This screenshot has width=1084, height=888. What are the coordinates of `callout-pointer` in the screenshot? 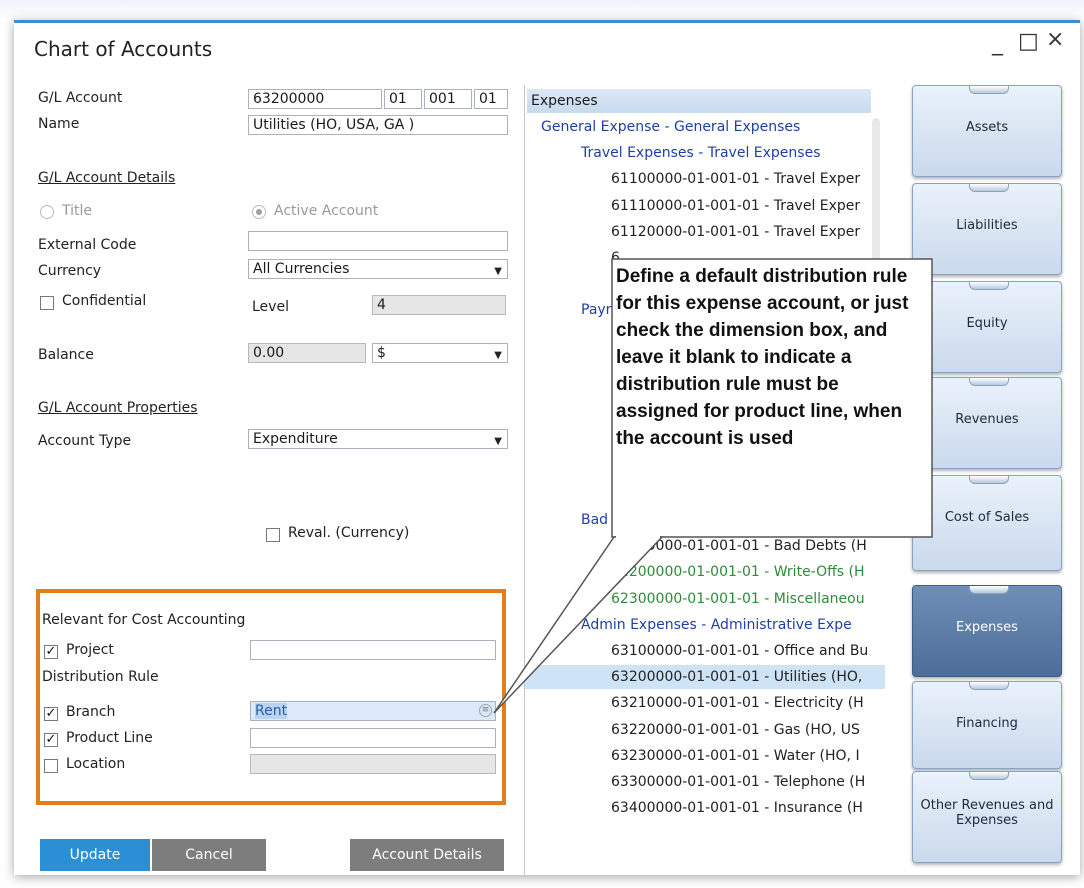 It's located at (578, 625).